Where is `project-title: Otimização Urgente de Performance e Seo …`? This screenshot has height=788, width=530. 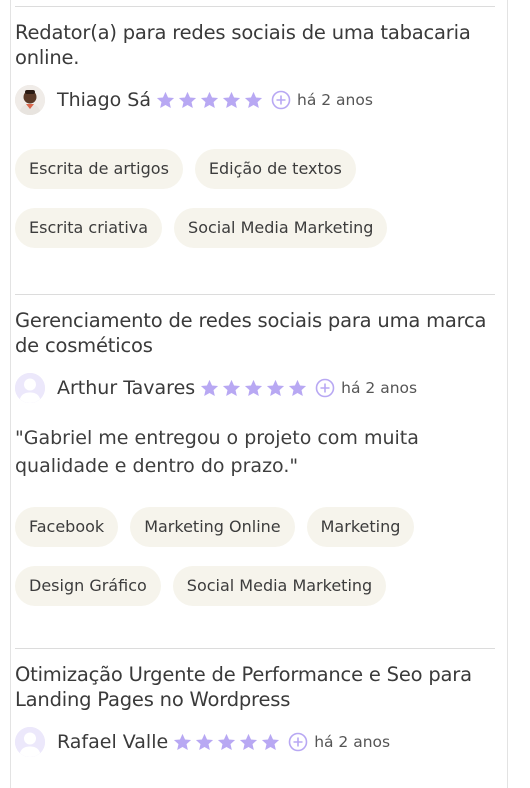 project-title: Otimização Urgente de Performance e Seo … is located at coordinates (255, 687).